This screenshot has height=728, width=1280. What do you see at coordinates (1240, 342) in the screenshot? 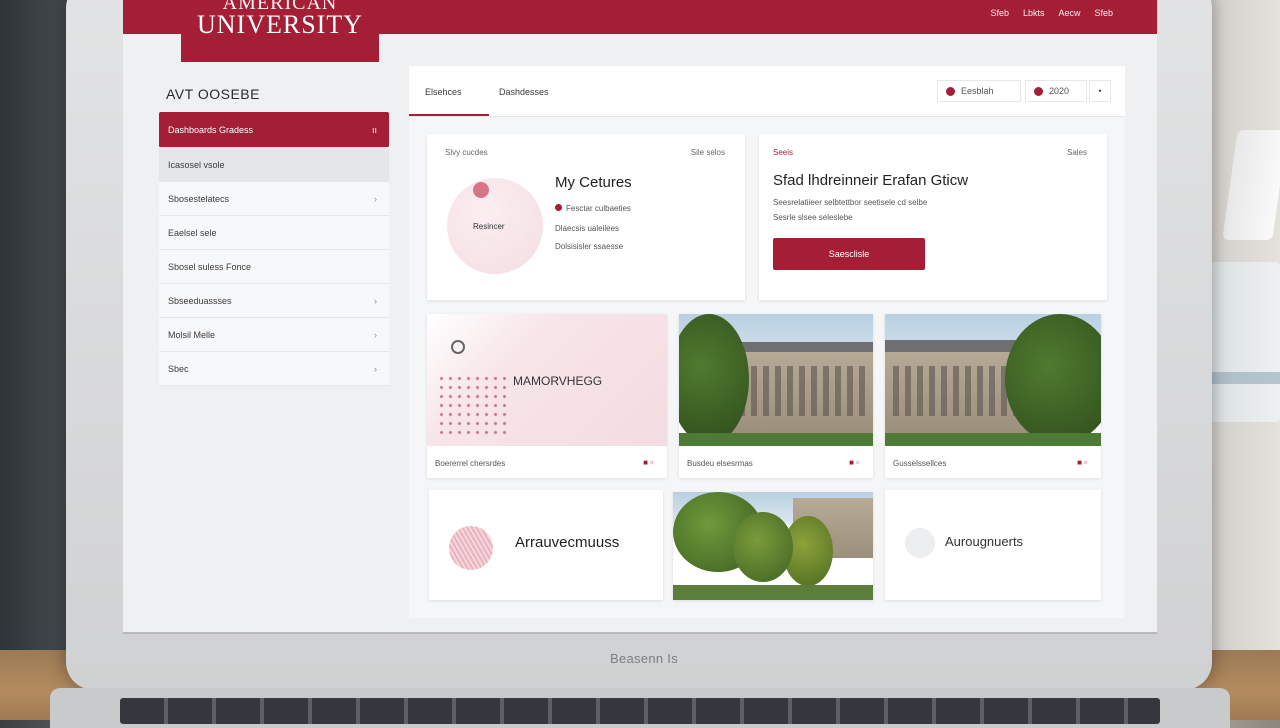
I see `mug-blur` at bounding box center [1240, 342].